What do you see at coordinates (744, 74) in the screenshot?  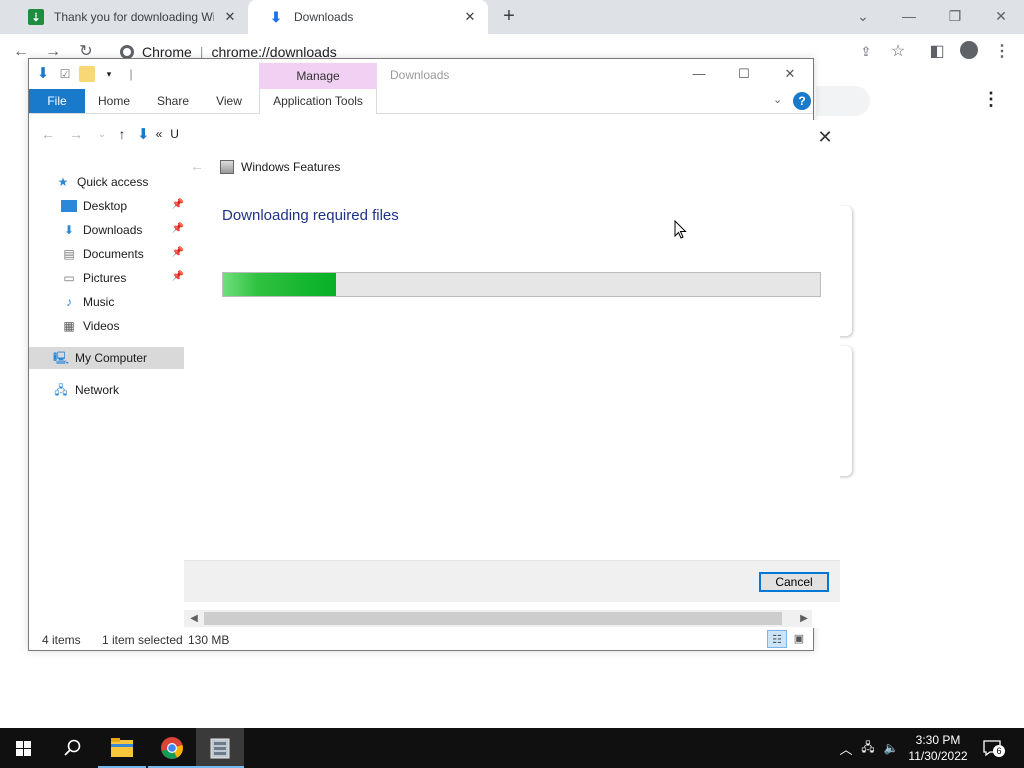 I see `maximize-button: ☐` at bounding box center [744, 74].